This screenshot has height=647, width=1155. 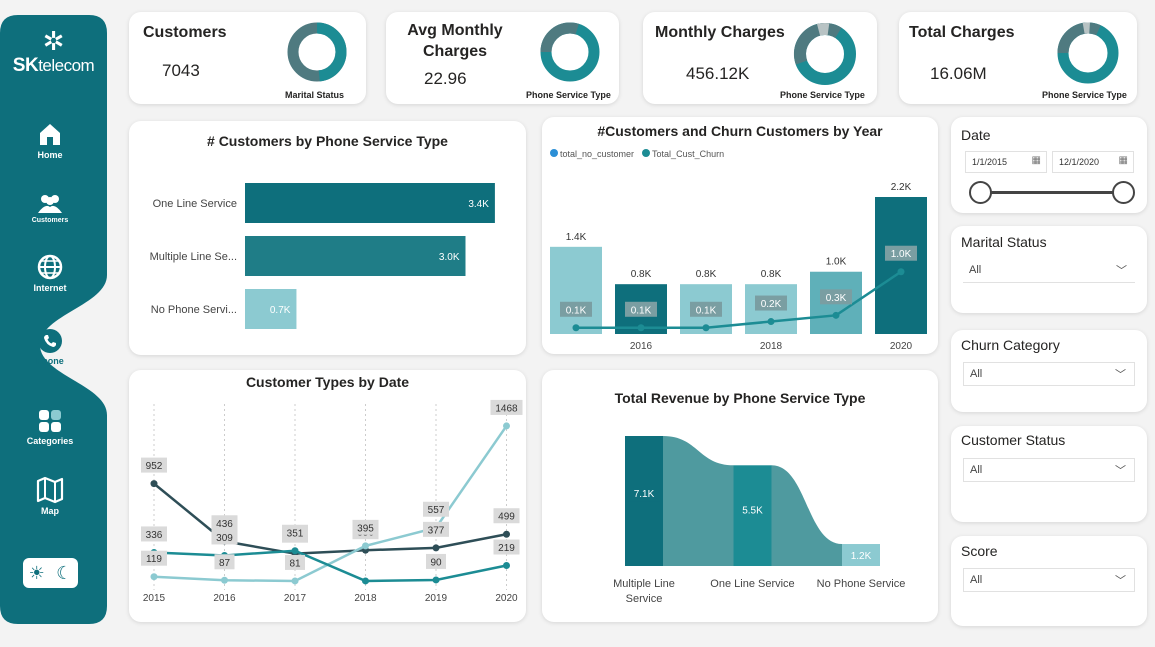 I want to click on theme-toggle: ☀ ☾, so click(x=50, y=573).